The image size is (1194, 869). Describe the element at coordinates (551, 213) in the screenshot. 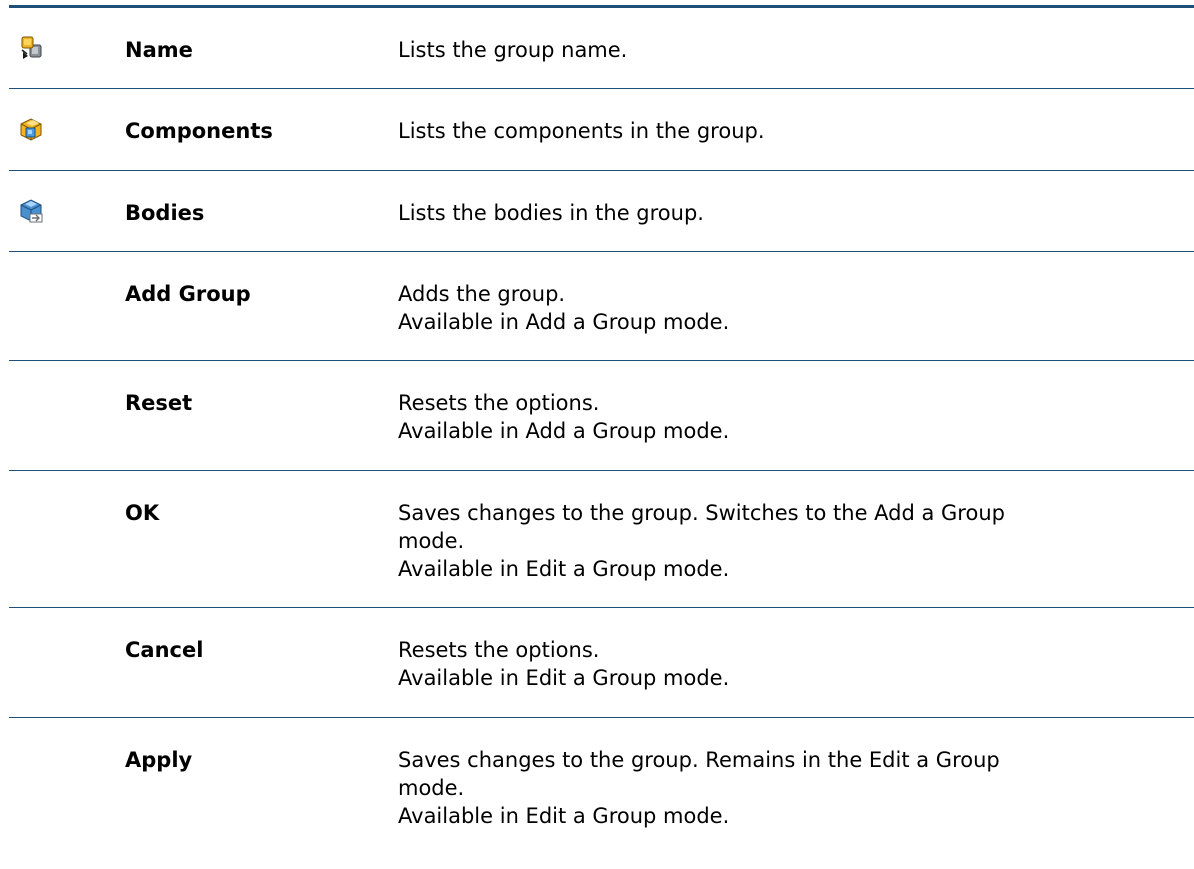

I see `description-line: Lists the bodies in the group.` at that location.